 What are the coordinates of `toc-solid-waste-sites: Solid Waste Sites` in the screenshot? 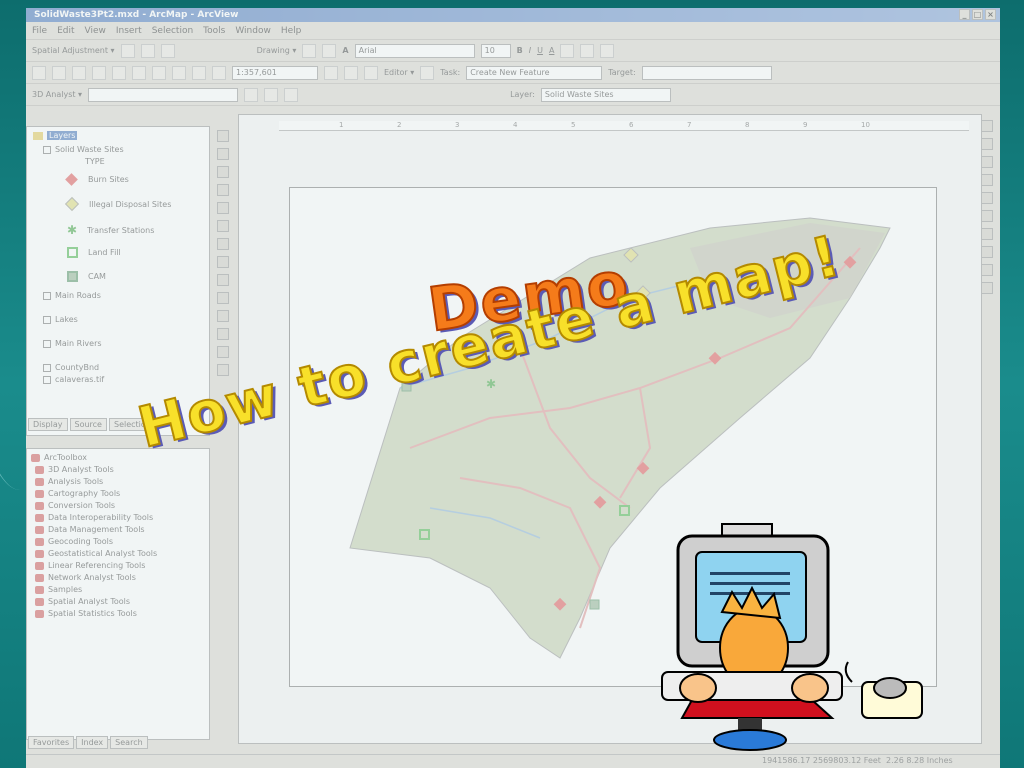 It's located at (83, 149).